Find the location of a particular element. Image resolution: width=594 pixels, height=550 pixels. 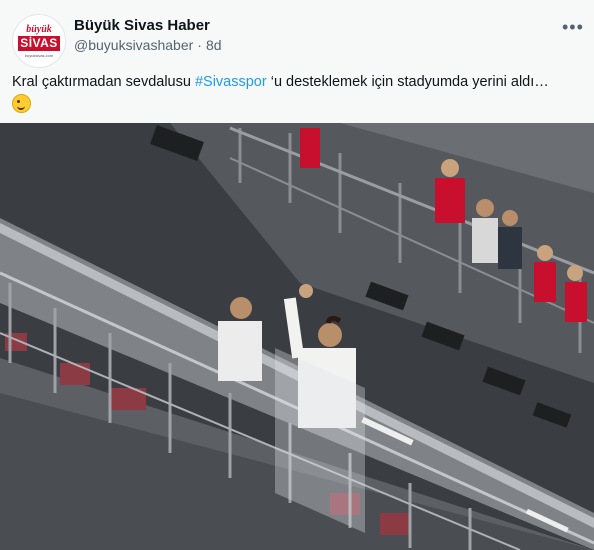

tweet-text-before: Kral çaktırmadan sevdalusu is located at coordinates (103, 82).